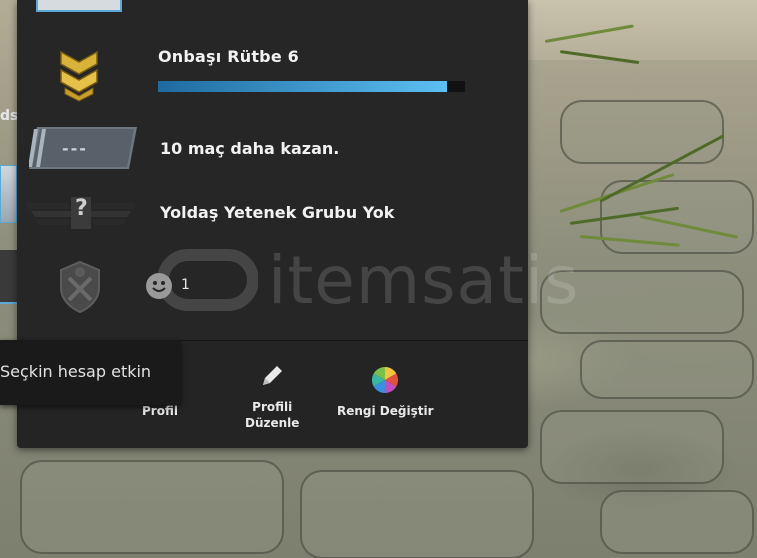  I want to click on wins-needed-text: 10 maç daha kazan., so click(250, 148).